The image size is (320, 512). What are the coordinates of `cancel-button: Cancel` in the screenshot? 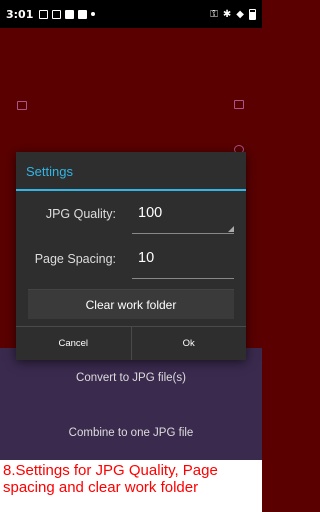 It's located at (73, 343).